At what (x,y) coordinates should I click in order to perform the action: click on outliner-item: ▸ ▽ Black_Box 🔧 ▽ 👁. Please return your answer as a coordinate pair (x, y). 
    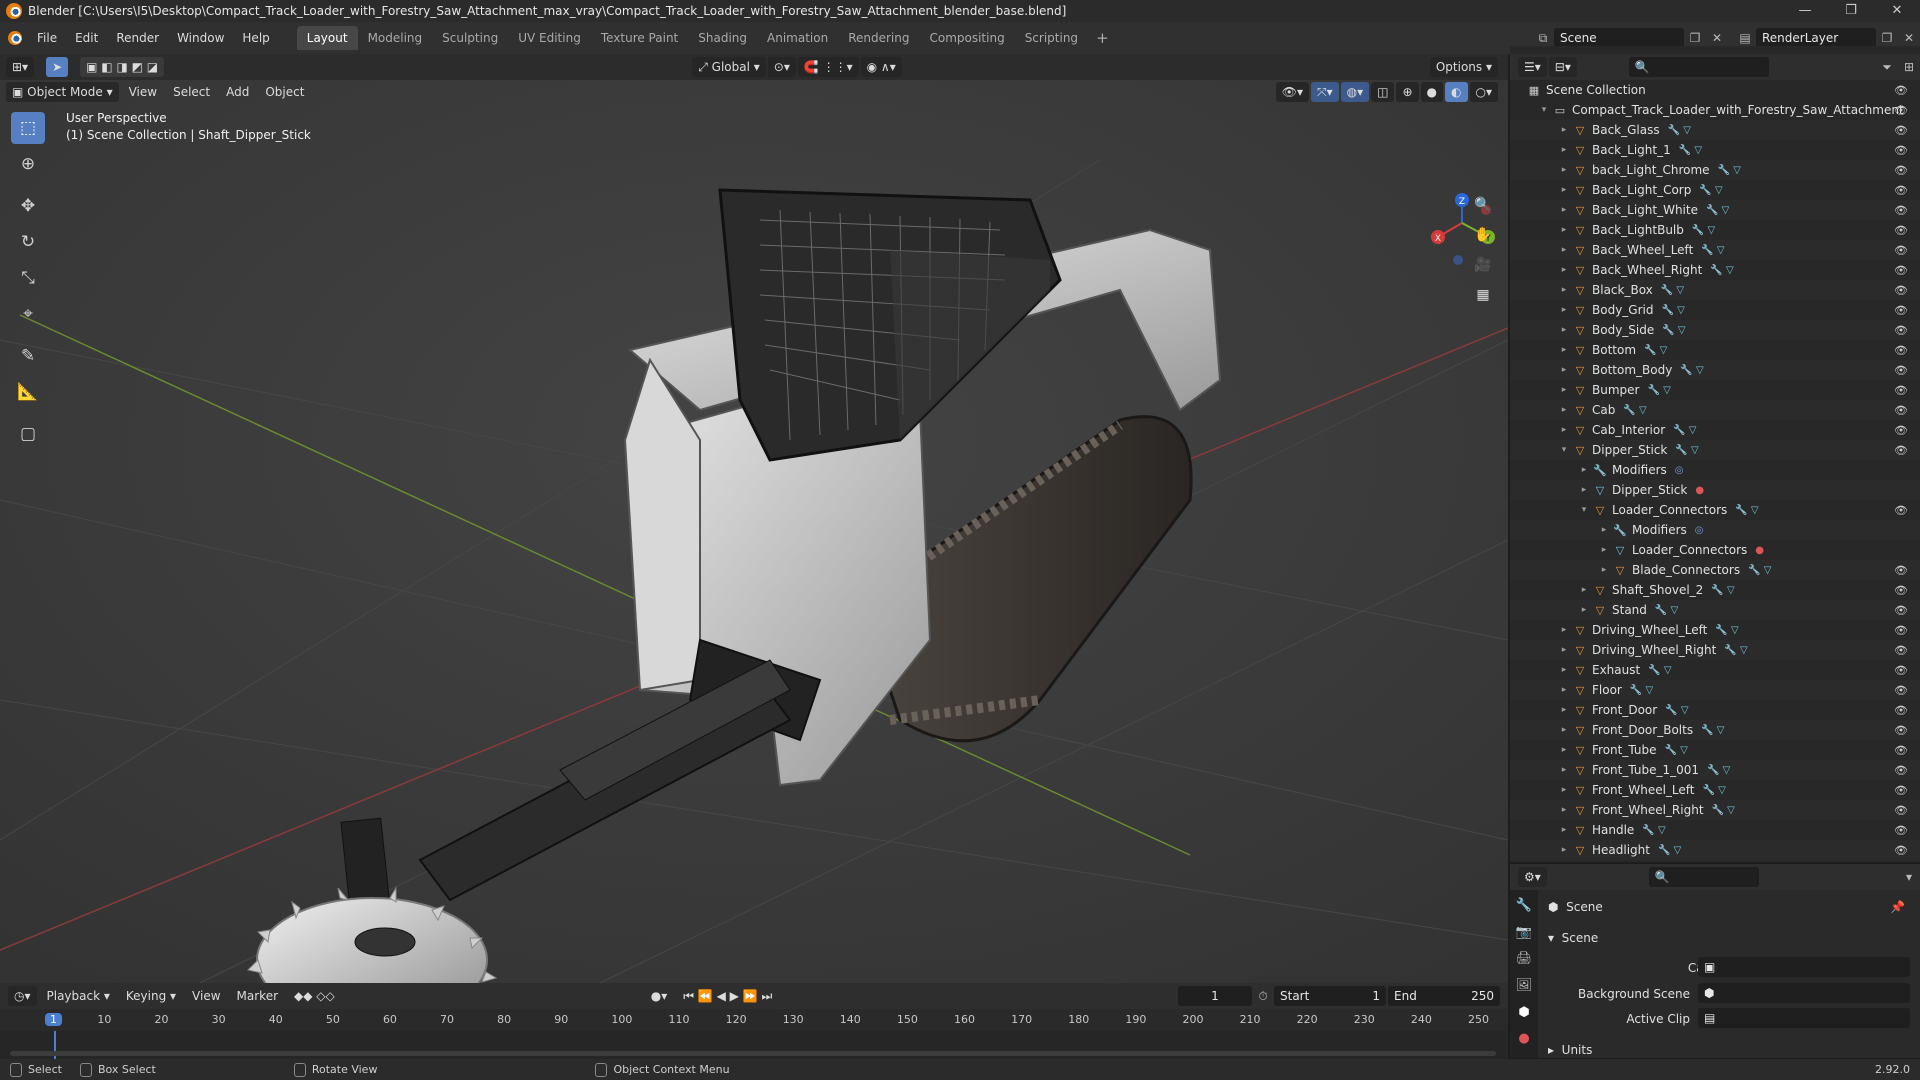
    Looking at the image, I should click on (1715, 290).